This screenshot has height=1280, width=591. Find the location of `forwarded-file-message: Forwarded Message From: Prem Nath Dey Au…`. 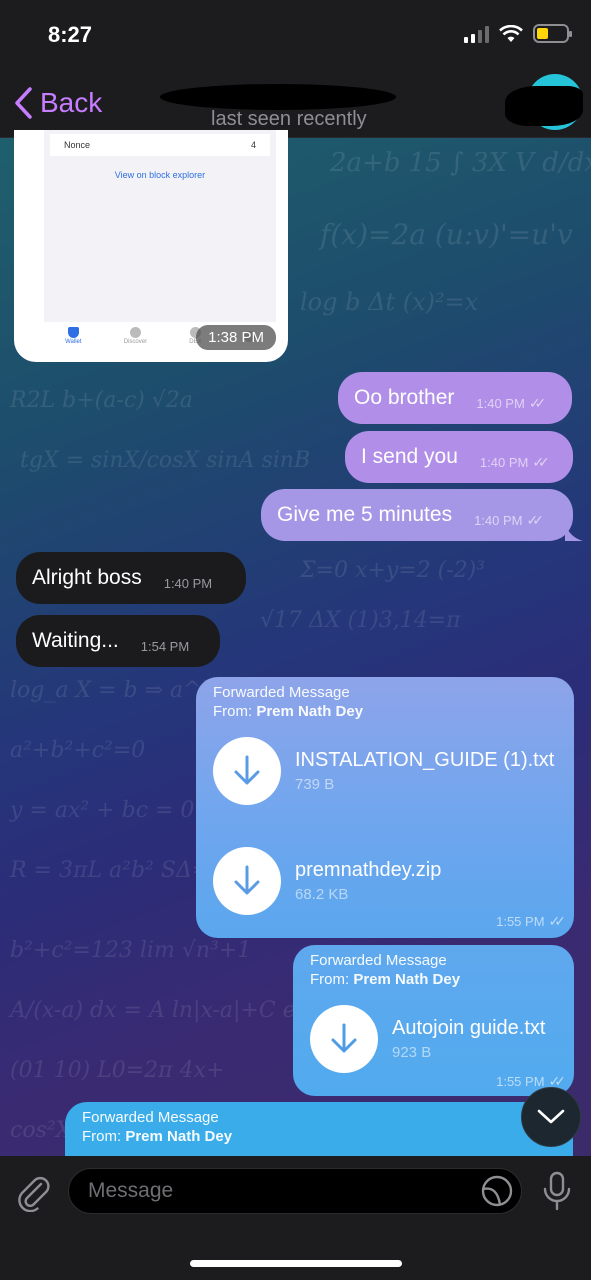

forwarded-file-message: Forwarded Message From: Prem Nath Dey Au… is located at coordinates (433, 1020).